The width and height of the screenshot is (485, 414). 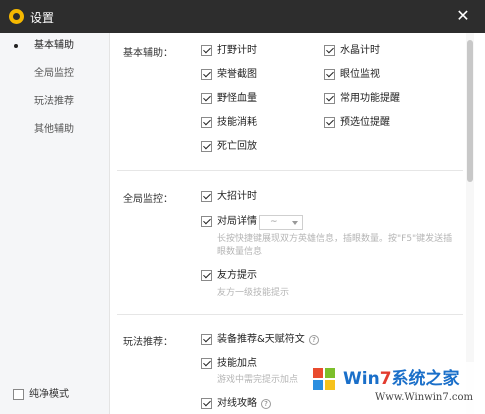 I want to click on sidebar-item-label: 其他辅助, so click(x=54, y=129).